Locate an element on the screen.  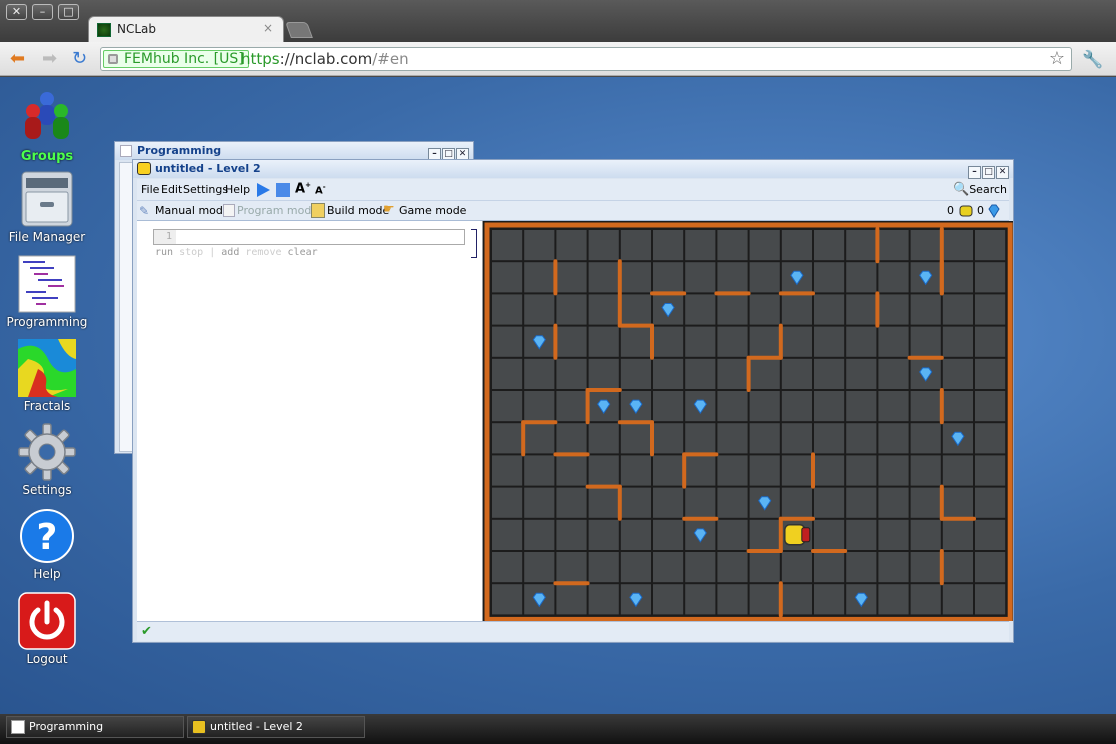
ssl-indicator: FEMhub Inc. [US] is located at coordinates (176, 59).